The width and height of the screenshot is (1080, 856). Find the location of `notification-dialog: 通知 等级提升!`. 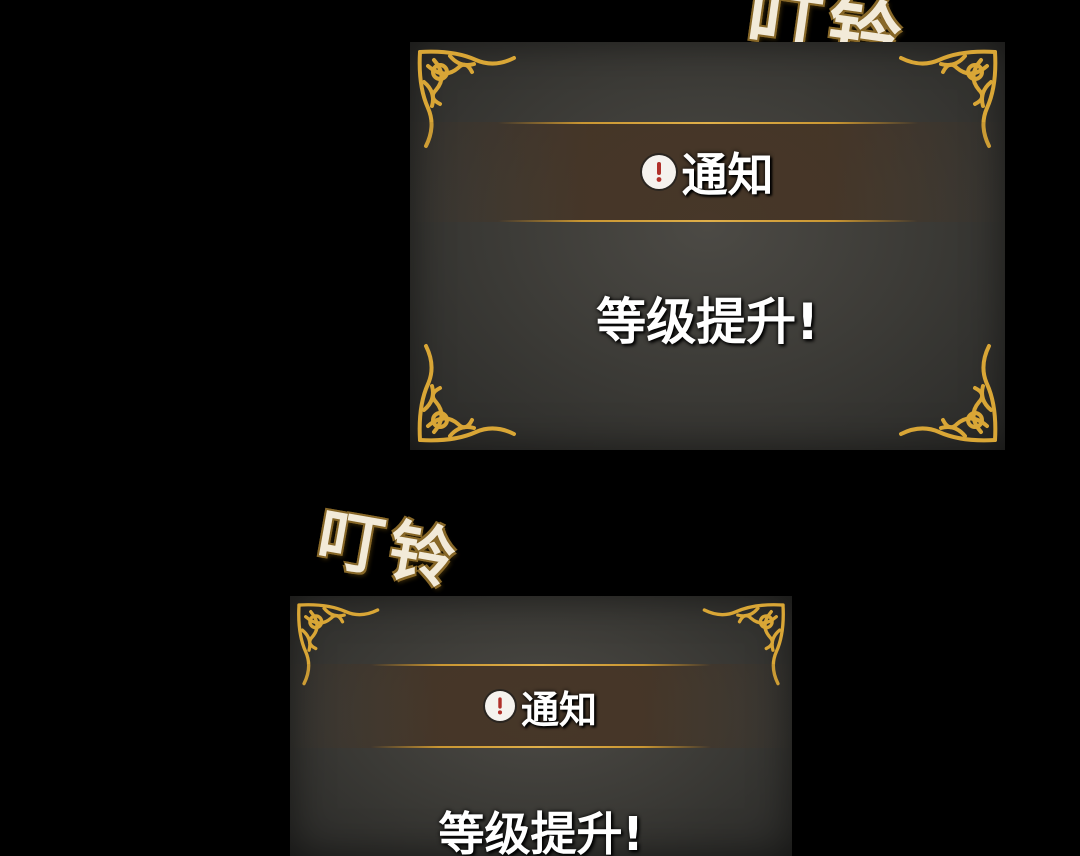

notification-dialog: 通知 等级提升! is located at coordinates (541, 726).